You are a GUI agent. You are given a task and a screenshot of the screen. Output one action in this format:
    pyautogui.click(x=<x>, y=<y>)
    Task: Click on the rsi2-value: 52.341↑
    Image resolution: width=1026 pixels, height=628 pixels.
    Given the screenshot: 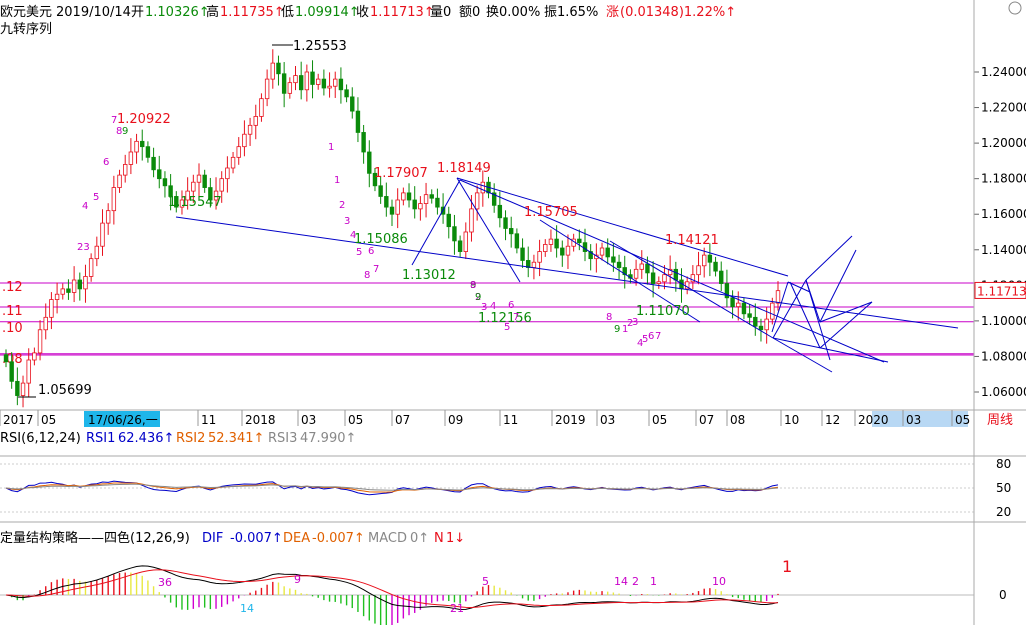 What is the action you would take?
    pyautogui.click(x=236, y=438)
    